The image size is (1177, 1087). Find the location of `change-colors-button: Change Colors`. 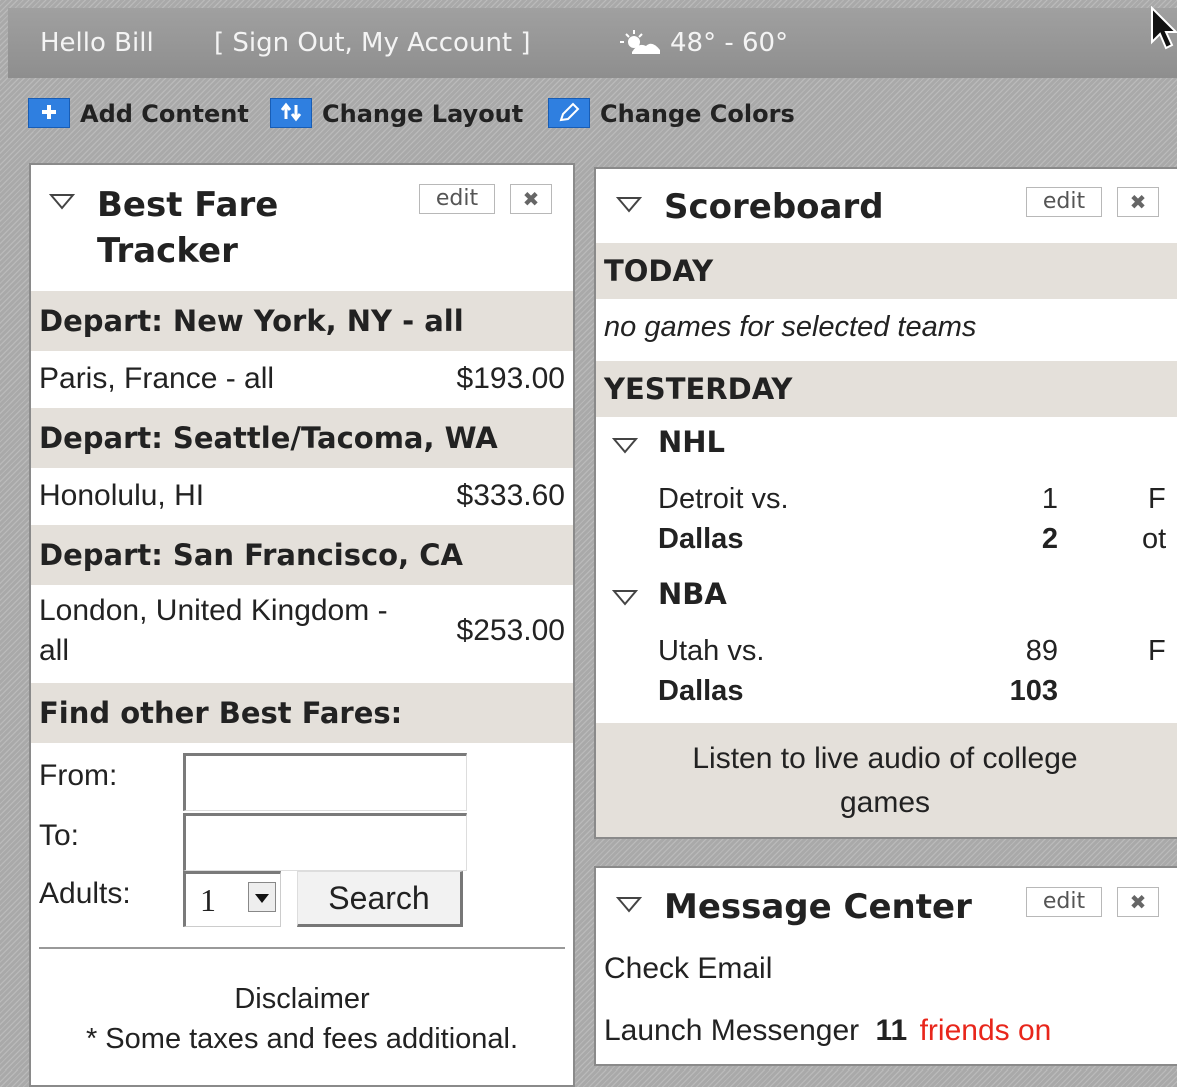

change-colors-button: Change Colors is located at coordinates (671, 114).